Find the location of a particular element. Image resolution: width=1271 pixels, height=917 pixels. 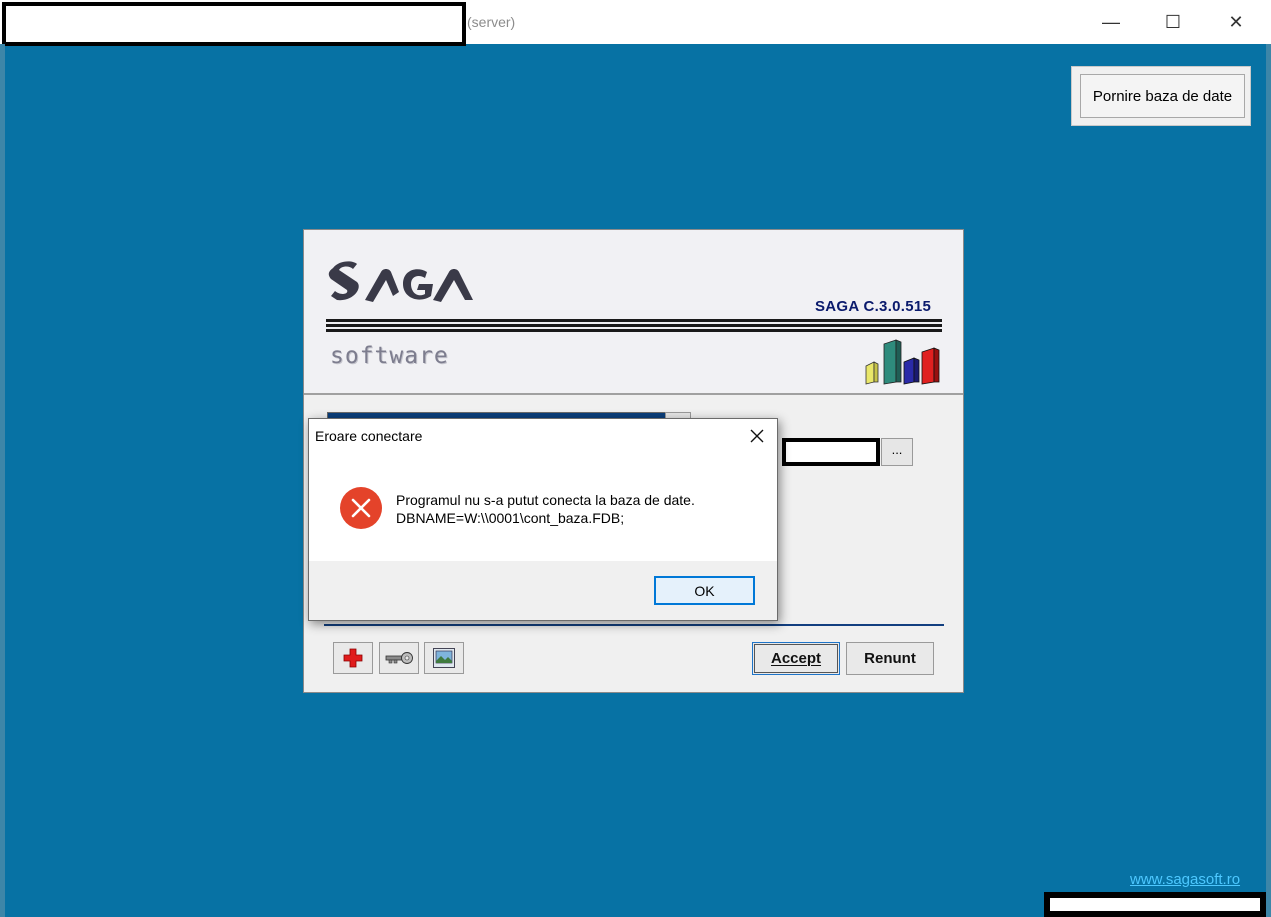

key-icon is located at coordinates (399, 658).